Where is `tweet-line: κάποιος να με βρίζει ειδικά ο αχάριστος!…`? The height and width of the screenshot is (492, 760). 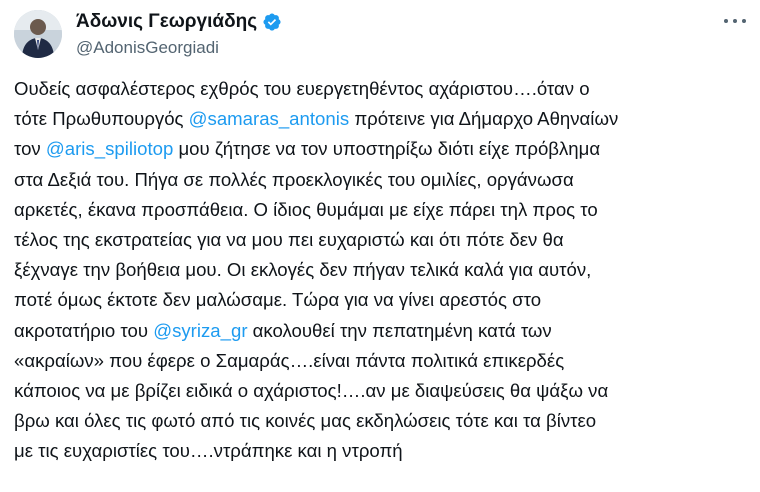 tweet-line: κάποιος να με βρίζει ειδικά ο αχάριστος!… is located at coordinates (384, 391).